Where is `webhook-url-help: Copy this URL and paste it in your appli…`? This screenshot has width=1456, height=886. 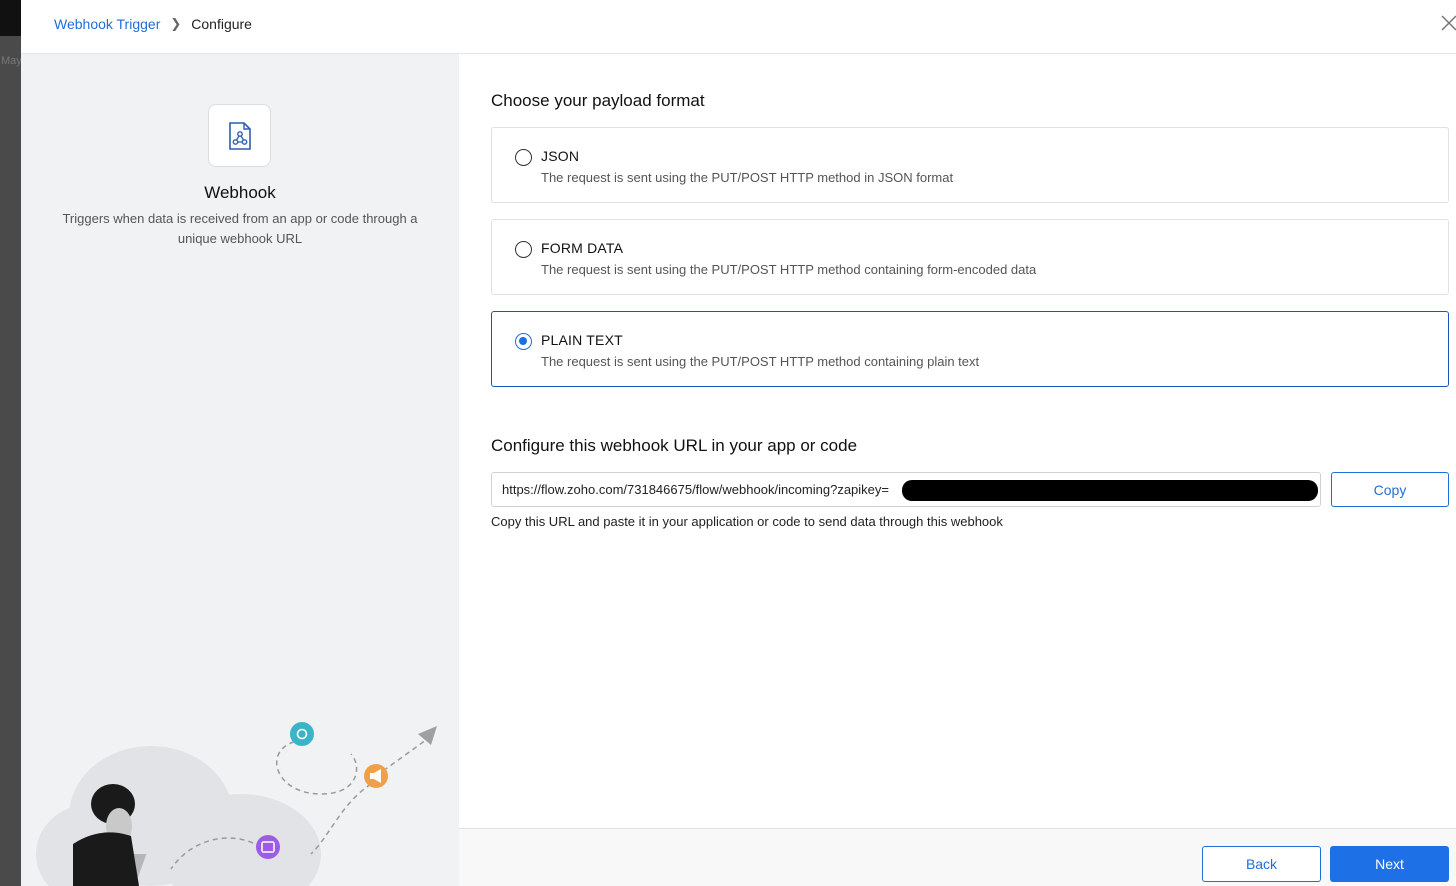 webhook-url-help: Copy this URL and paste it in your appli… is located at coordinates (747, 521).